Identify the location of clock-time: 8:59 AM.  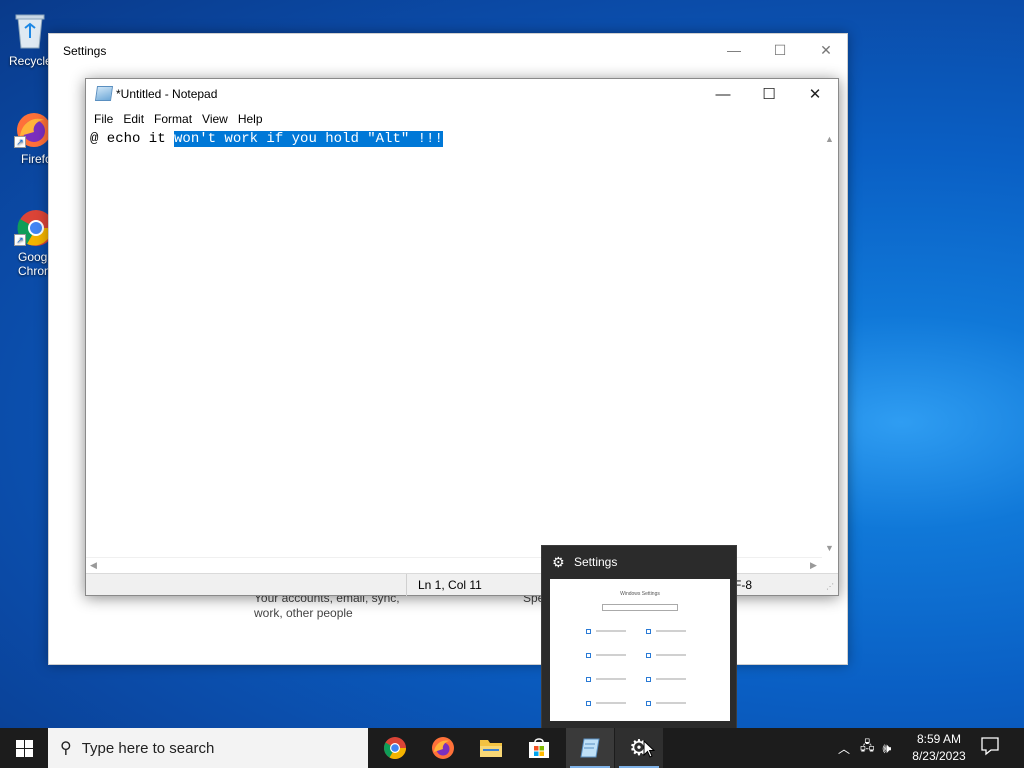
(939, 739).